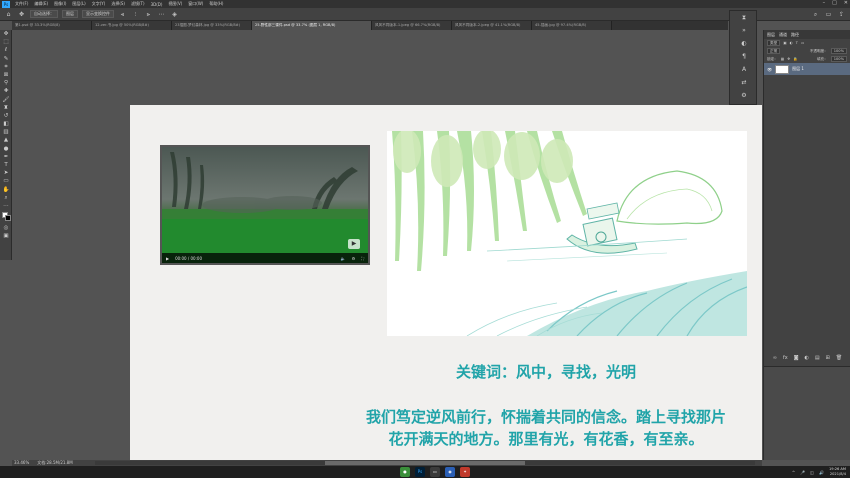 The width and height of the screenshot is (850, 478). I want to click on group-icon: ▤, so click(817, 358).